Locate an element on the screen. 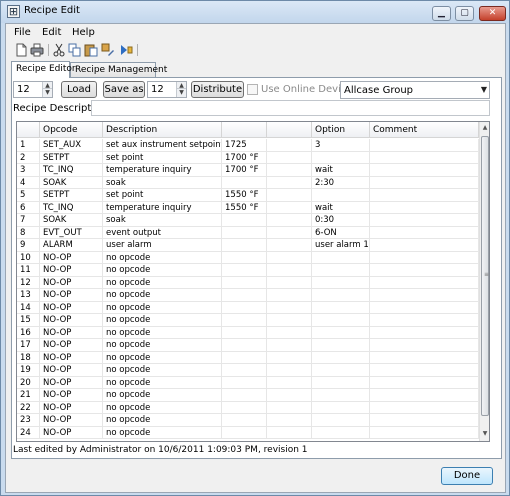  table-row: 19 NO-OP no opcode is located at coordinates (248, 370).